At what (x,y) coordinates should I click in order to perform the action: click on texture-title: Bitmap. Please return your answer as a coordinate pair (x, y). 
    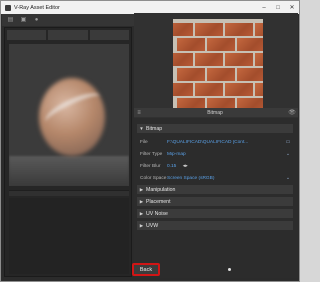
    Looking at the image, I should click on (215, 112).